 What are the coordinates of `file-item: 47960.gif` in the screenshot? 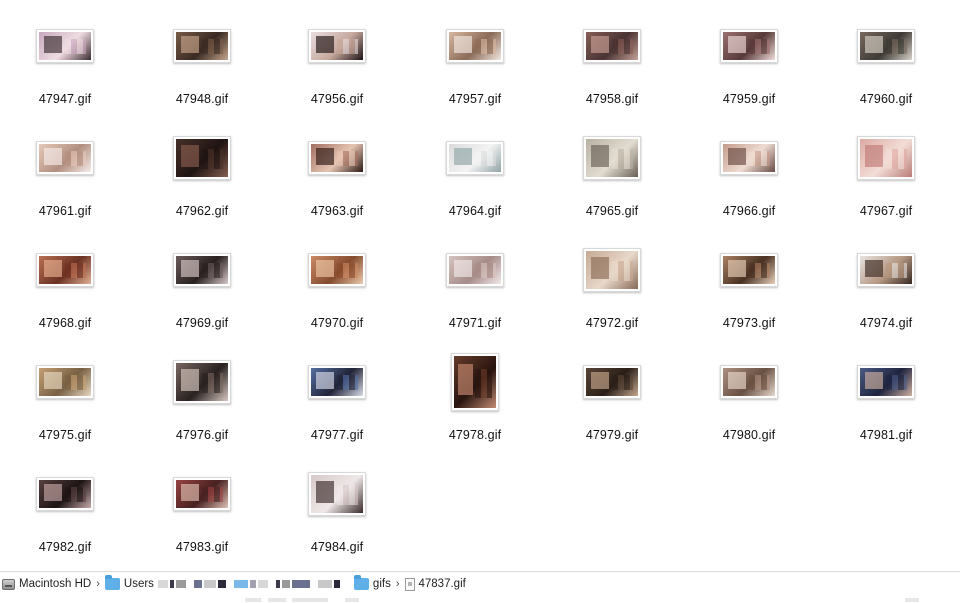 It's located at (886, 64).